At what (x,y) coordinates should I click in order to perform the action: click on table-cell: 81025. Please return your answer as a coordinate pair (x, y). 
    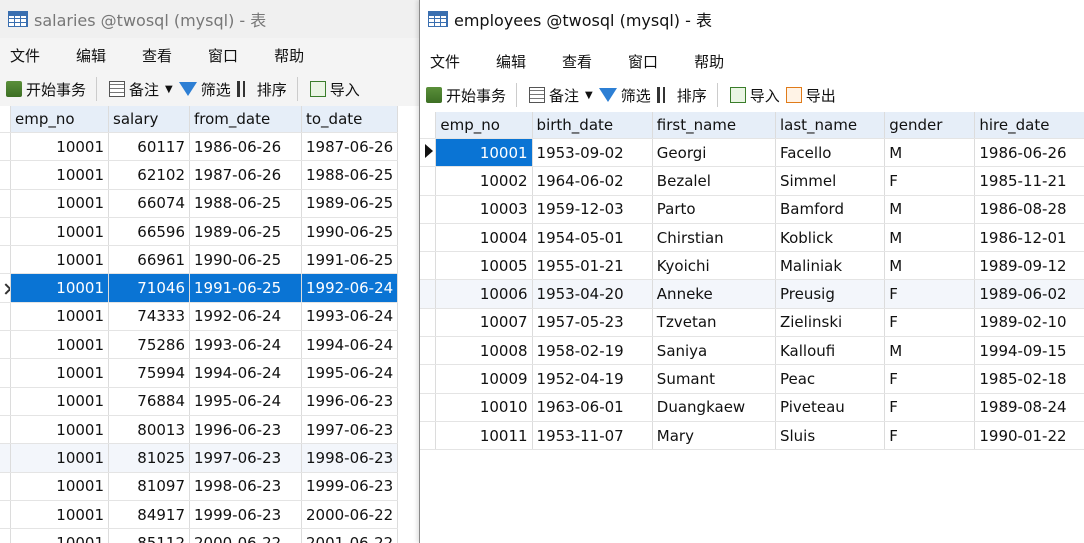
    Looking at the image, I should click on (149, 458).